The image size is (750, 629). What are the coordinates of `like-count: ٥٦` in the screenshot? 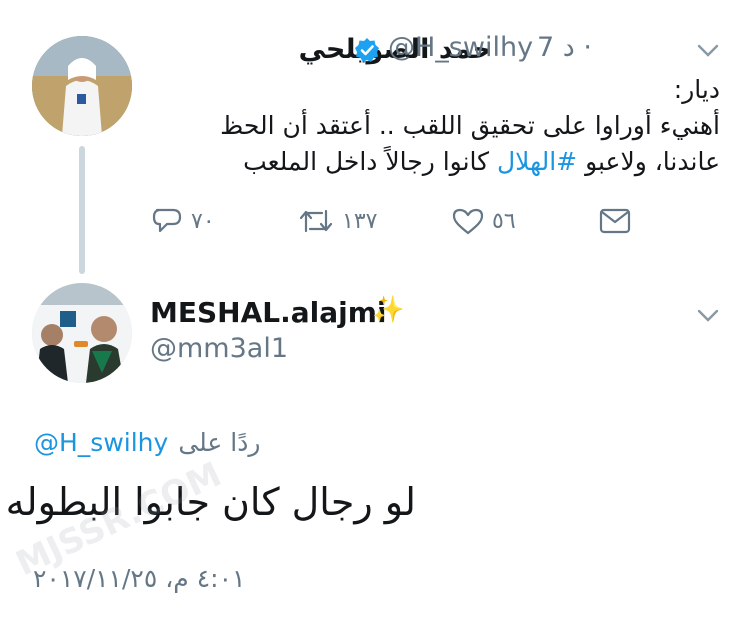 It's located at (504, 221).